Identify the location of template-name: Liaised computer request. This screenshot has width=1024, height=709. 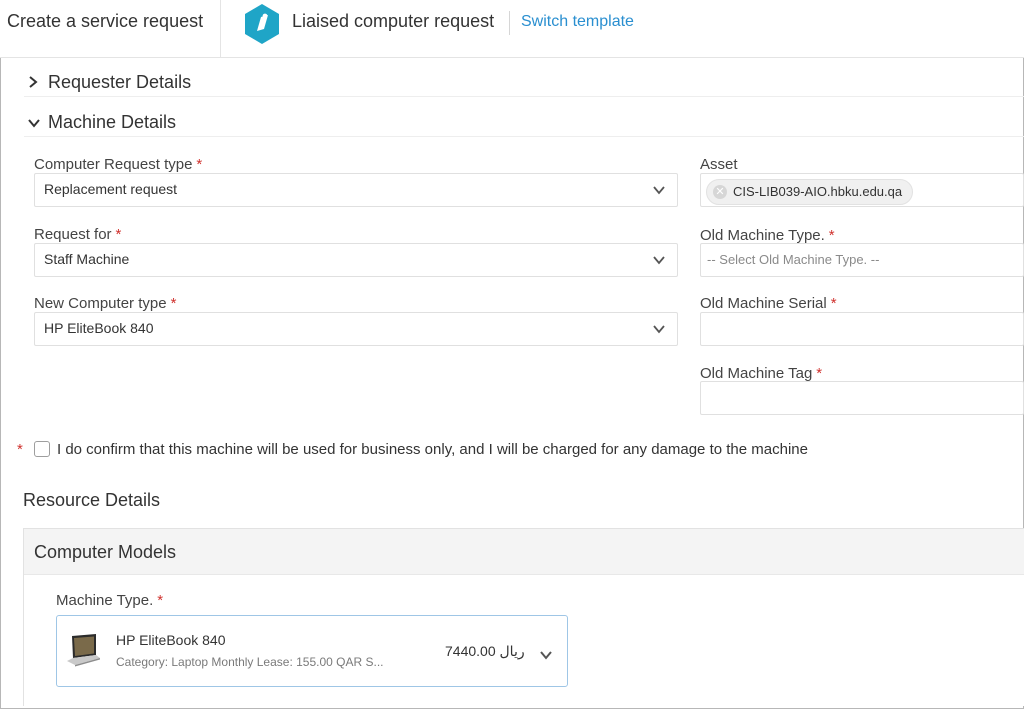
(393, 21).